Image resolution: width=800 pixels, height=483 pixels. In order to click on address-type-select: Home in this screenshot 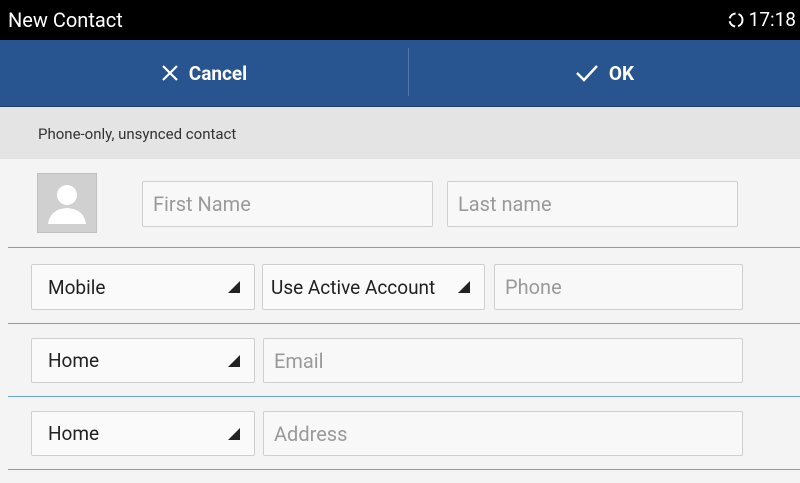, I will do `click(143, 433)`.